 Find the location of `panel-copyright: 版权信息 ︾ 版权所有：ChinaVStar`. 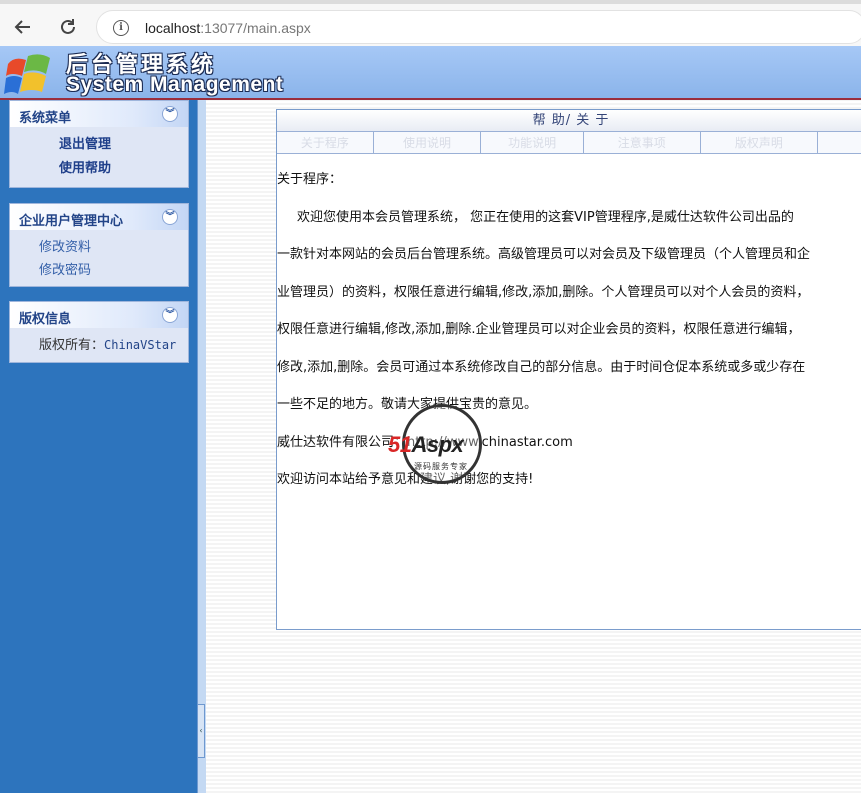

panel-copyright: 版权信息 ︾ 版权所有：ChinaVStar is located at coordinates (99, 332).